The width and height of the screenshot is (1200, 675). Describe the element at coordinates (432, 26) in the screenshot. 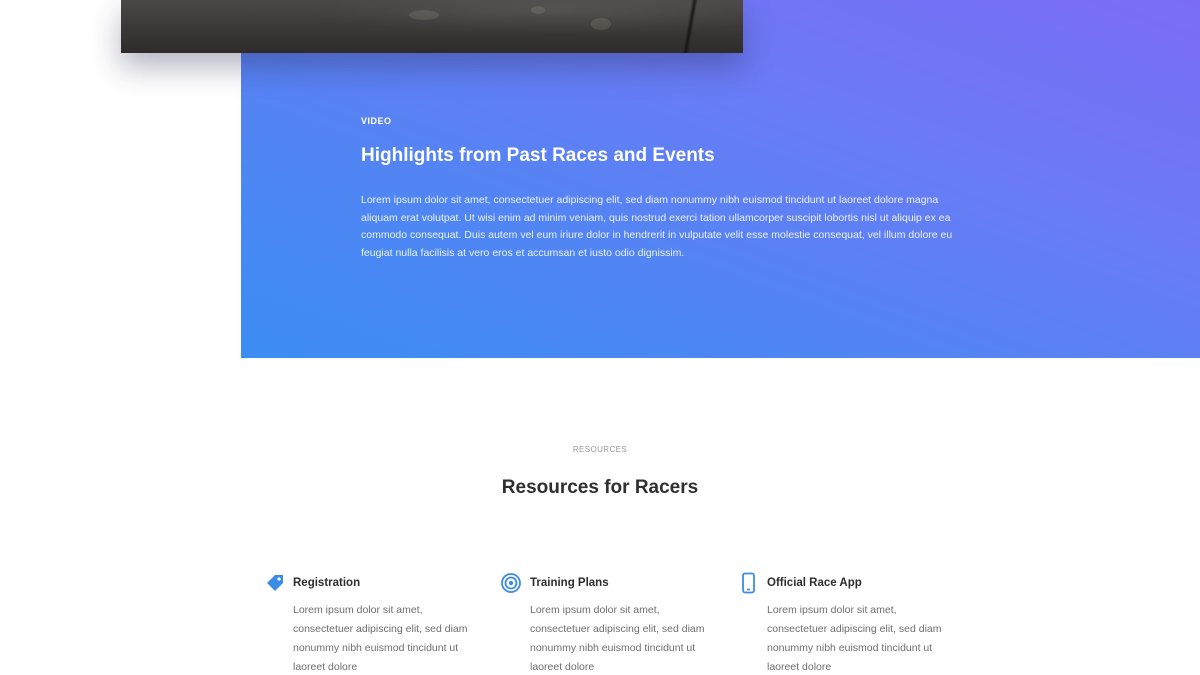

I see `video-thumbnail` at that location.